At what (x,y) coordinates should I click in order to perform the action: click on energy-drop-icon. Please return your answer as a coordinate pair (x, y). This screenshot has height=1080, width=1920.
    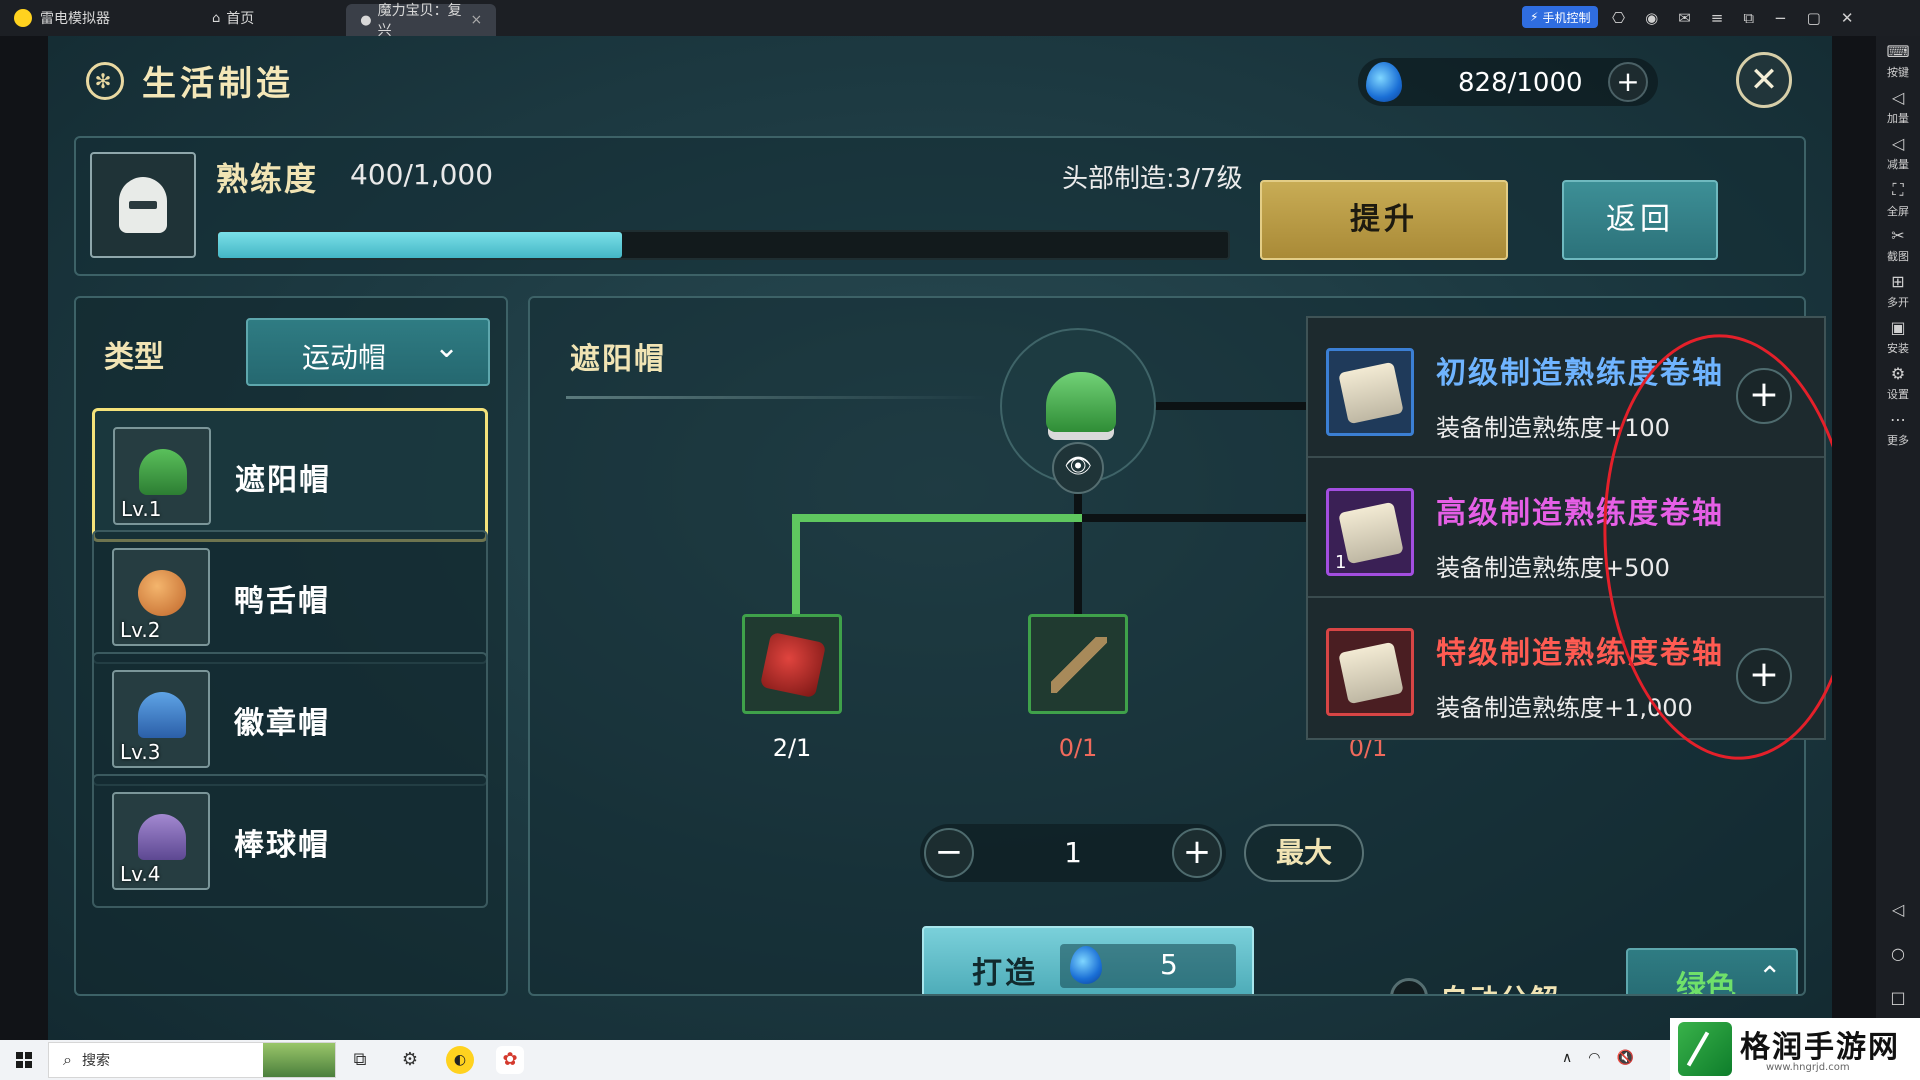
    Looking at the image, I should click on (1384, 82).